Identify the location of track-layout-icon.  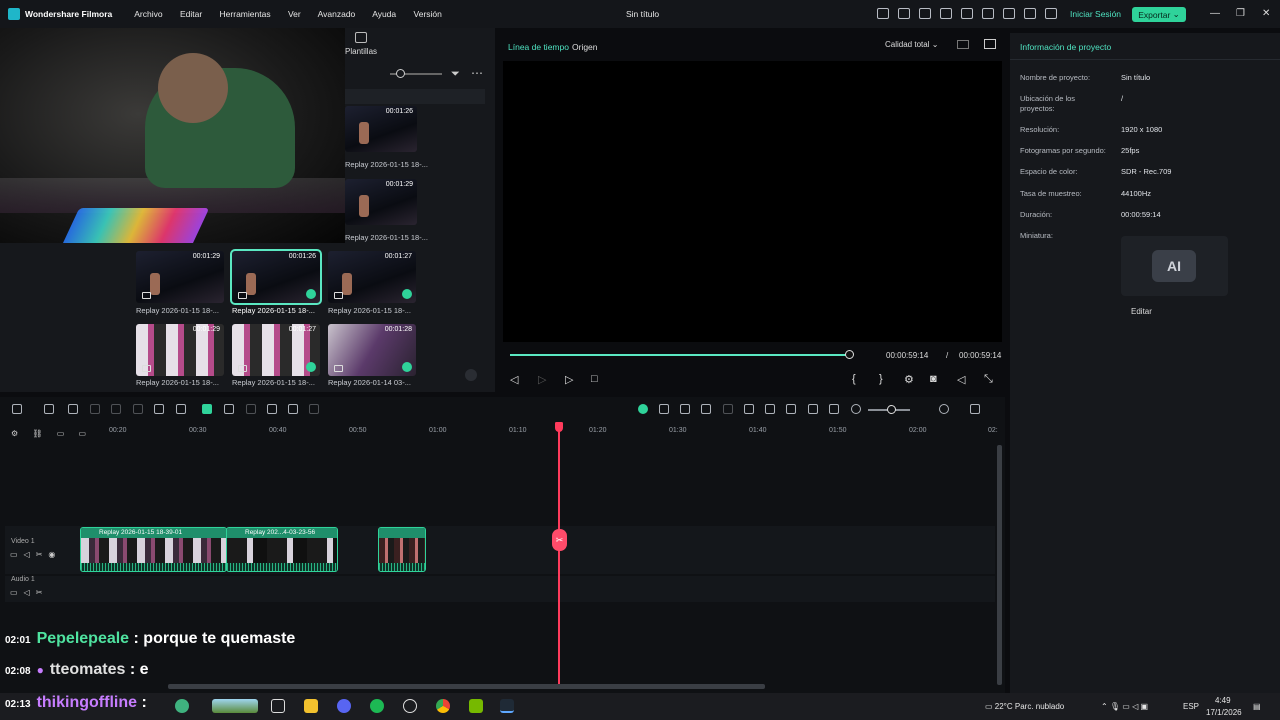
(975, 409).